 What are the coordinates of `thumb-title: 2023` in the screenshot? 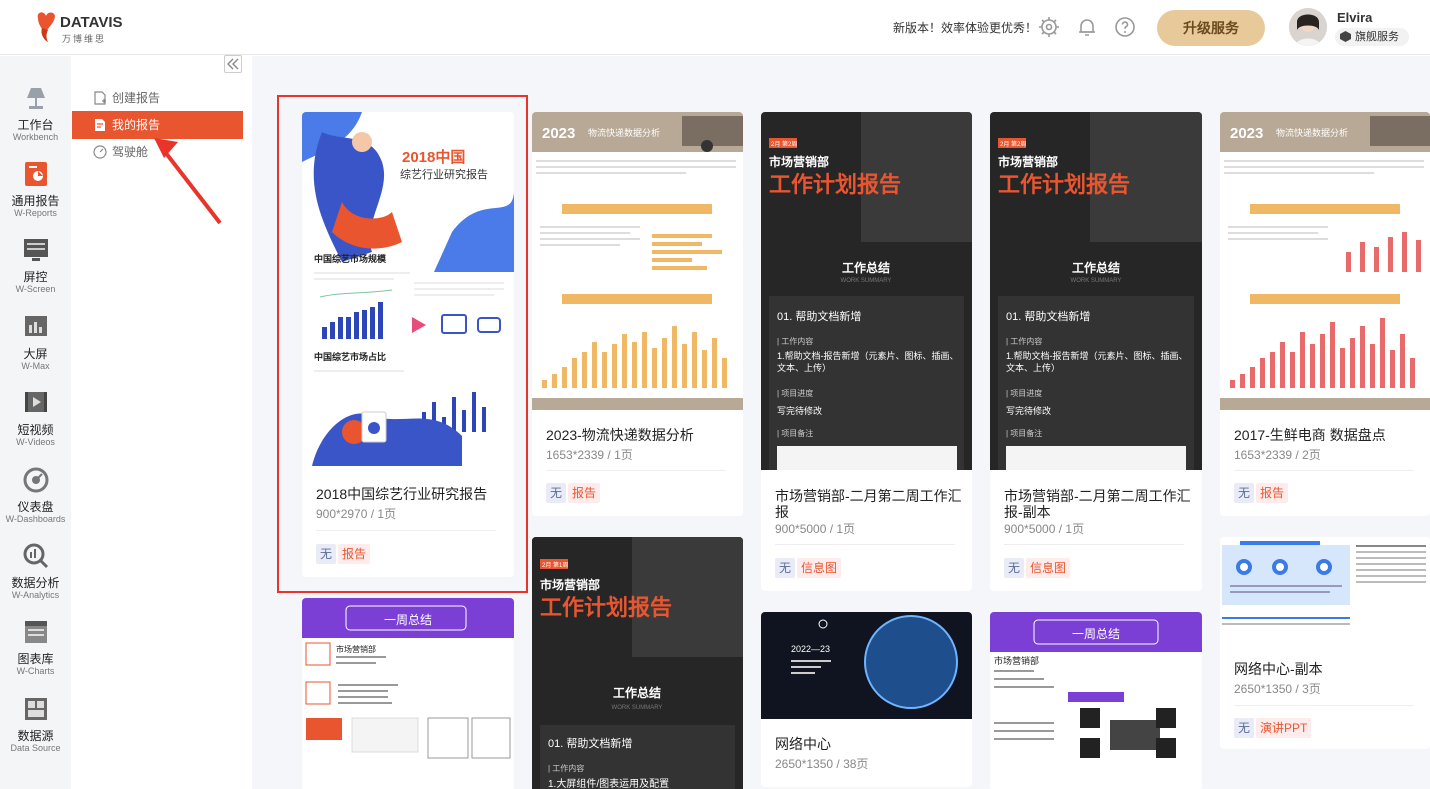 It's located at (558, 133).